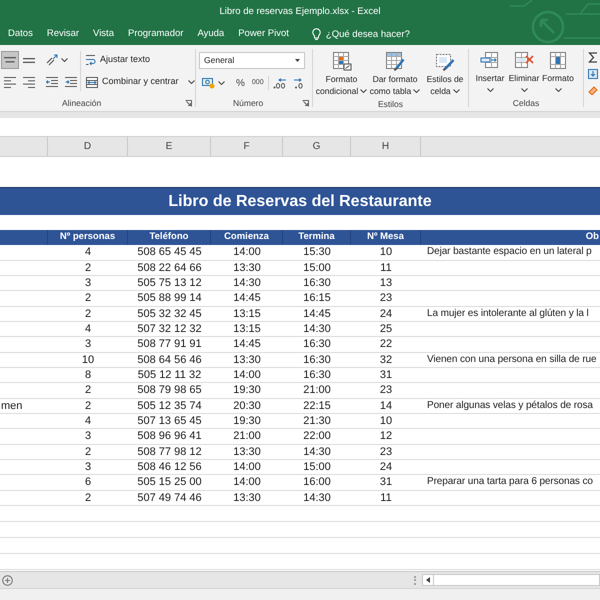 The width and height of the screenshot is (600, 600). Describe the element at coordinates (169, 298) in the screenshot. I see `table-cell-text: 505 88 99 14` at that location.